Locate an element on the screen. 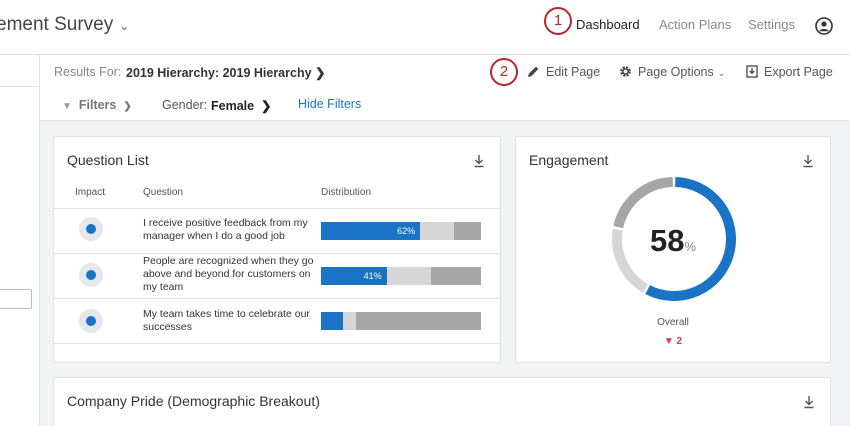 Image resolution: width=850 pixels, height=426 pixels. hierarchy-value: 2019 Hierarchy is located at coordinates (219, 73).